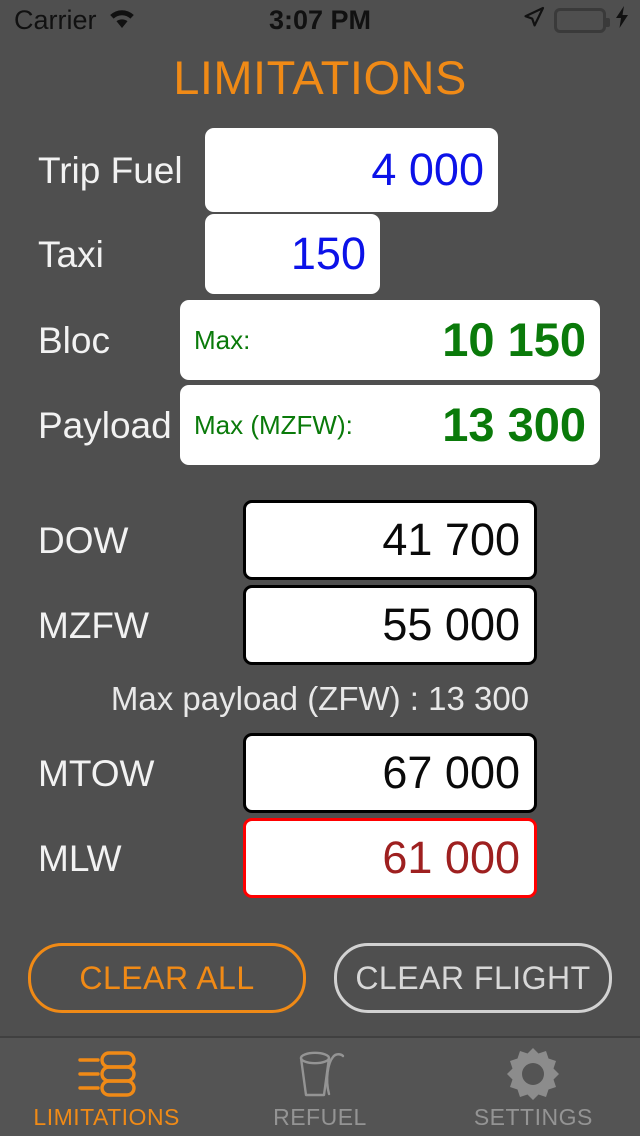  I want to click on clear-flight-label: CLEAR FLIGHT, so click(473, 977).